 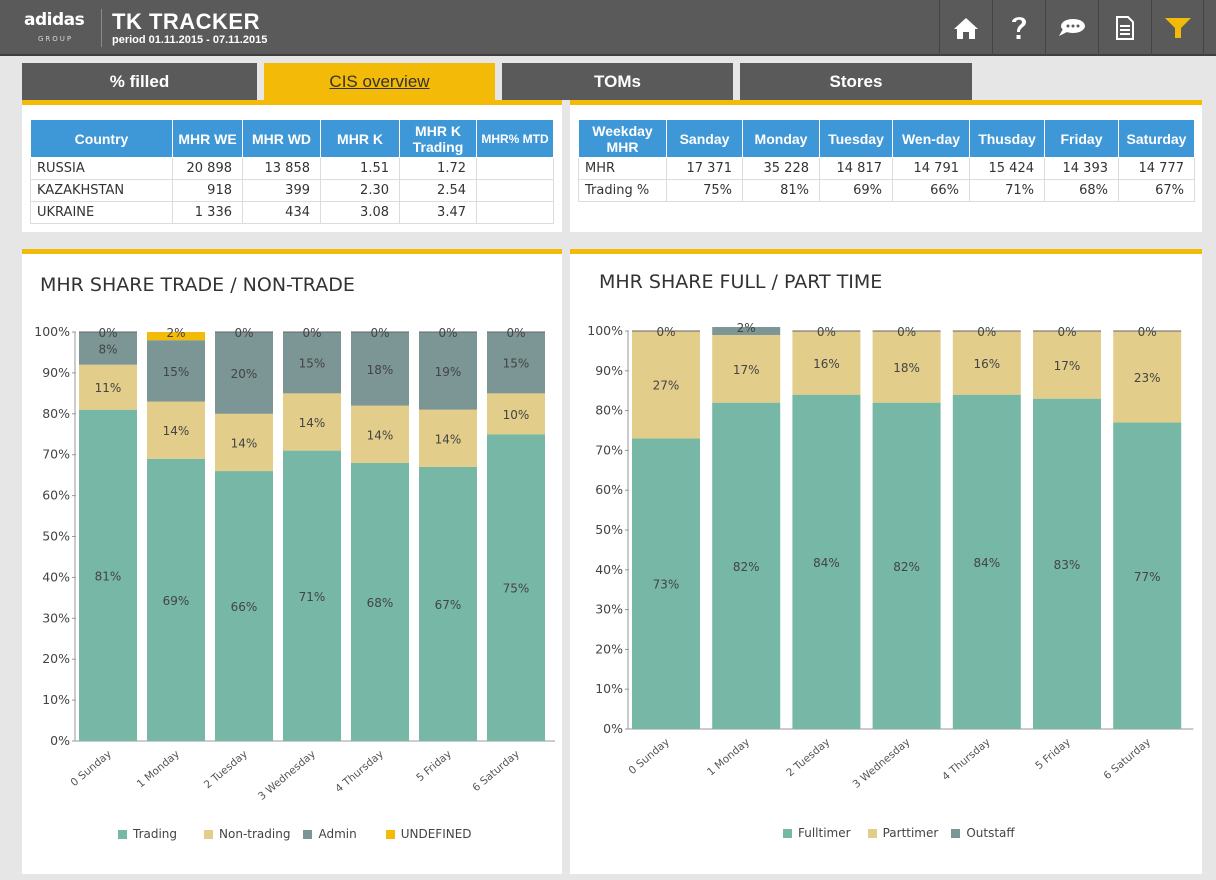 What do you see at coordinates (609, 489) in the screenshot?
I see `y-tick-label: 60%` at bounding box center [609, 489].